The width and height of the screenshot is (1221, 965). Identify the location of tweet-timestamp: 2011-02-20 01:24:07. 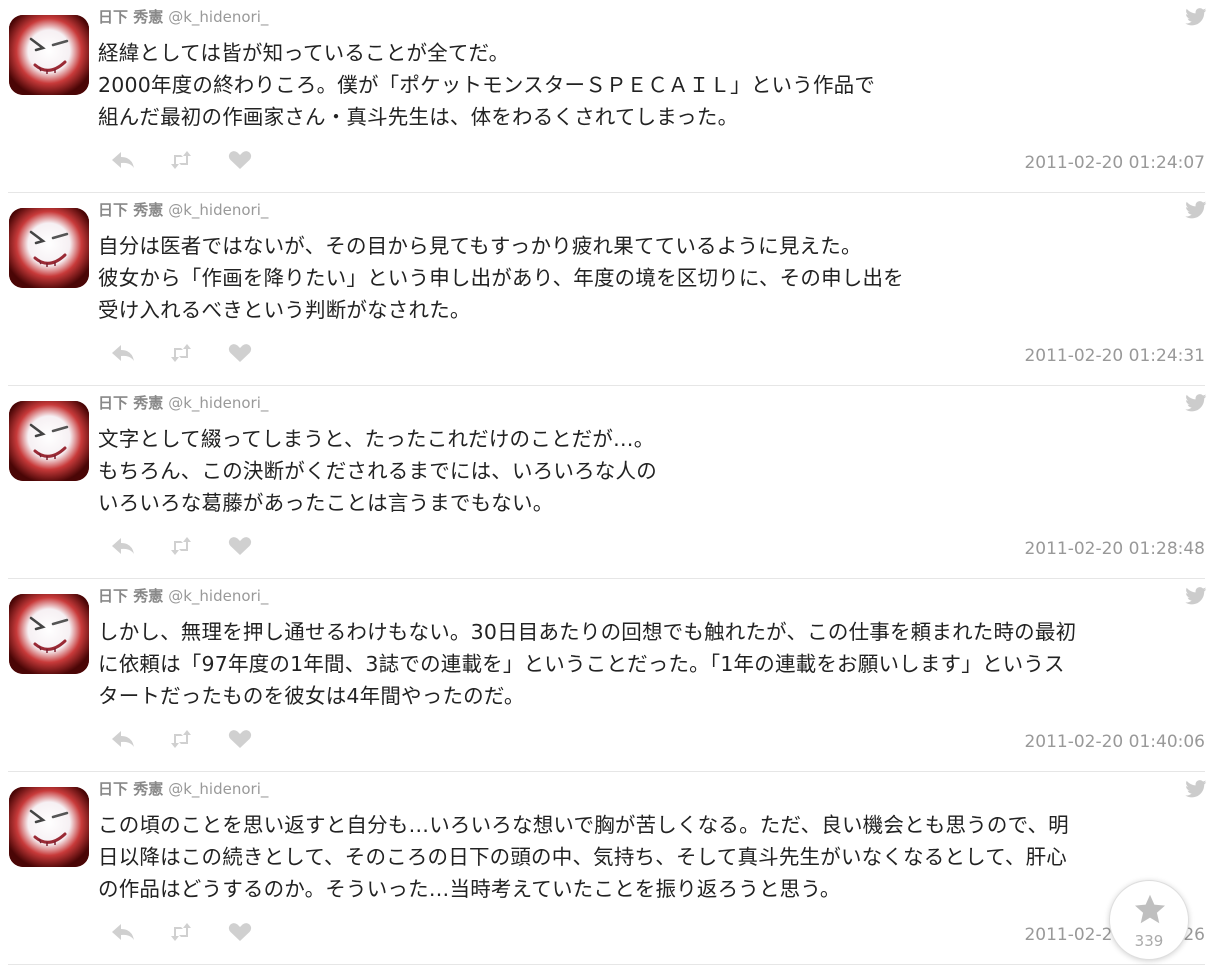
(1114, 163).